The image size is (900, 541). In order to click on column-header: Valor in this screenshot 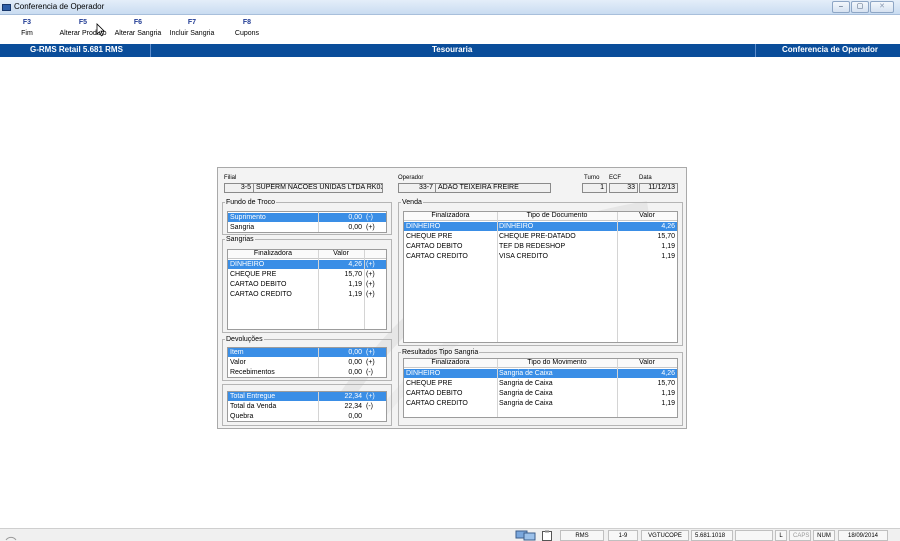, I will do `click(647, 362)`.